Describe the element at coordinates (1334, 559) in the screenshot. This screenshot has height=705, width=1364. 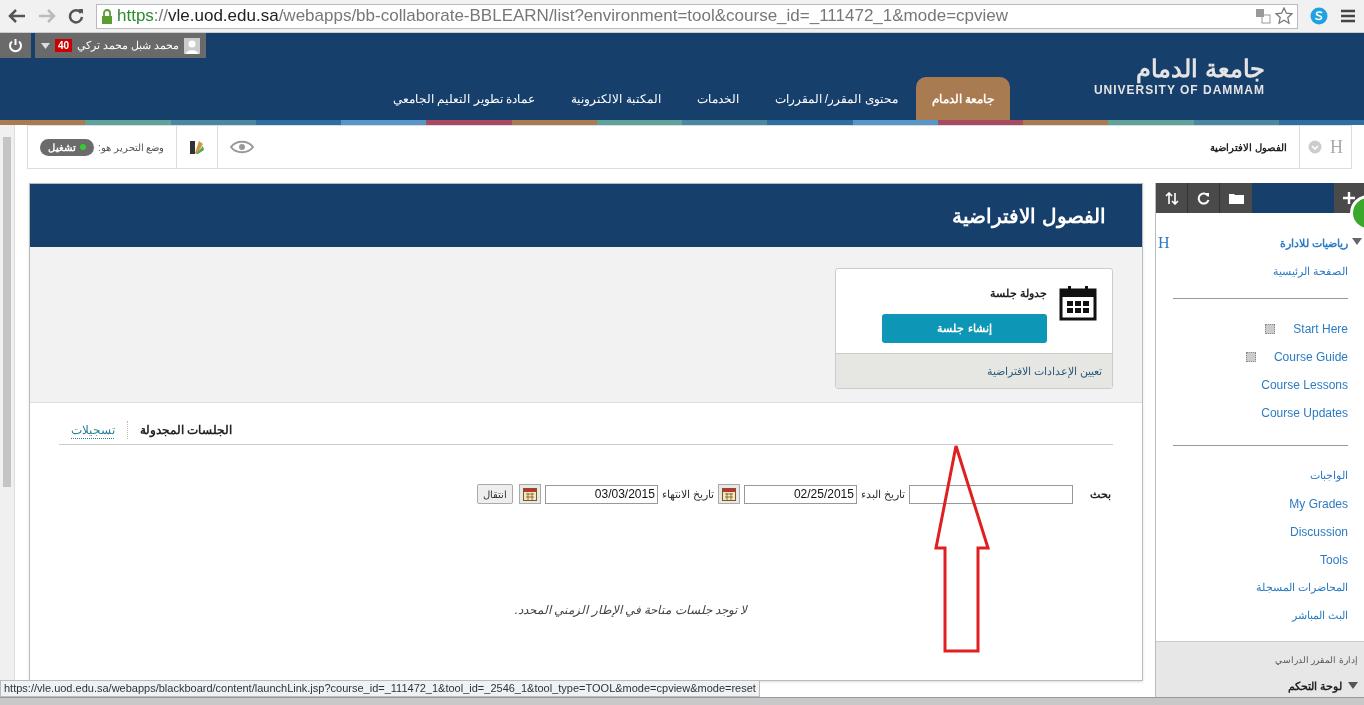
I see `menu-link: Tools` at that location.